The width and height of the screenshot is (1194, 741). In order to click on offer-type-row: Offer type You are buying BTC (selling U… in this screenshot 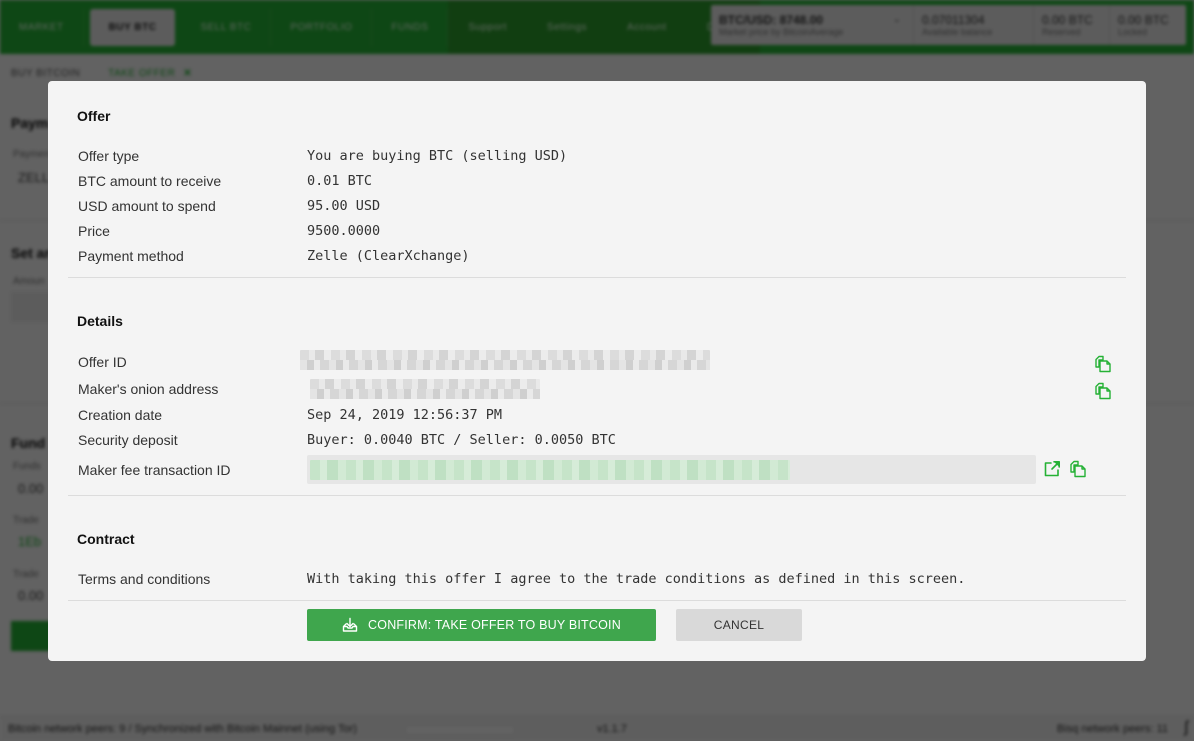, I will do `click(598, 159)`.